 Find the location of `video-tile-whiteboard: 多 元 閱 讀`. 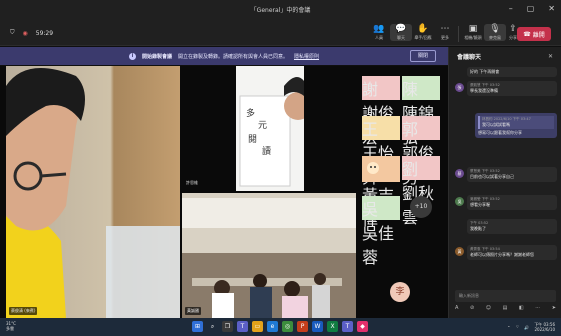

video-tile-whiteboard: 多 元 閱 讀 is located at coordinates (270, 128).